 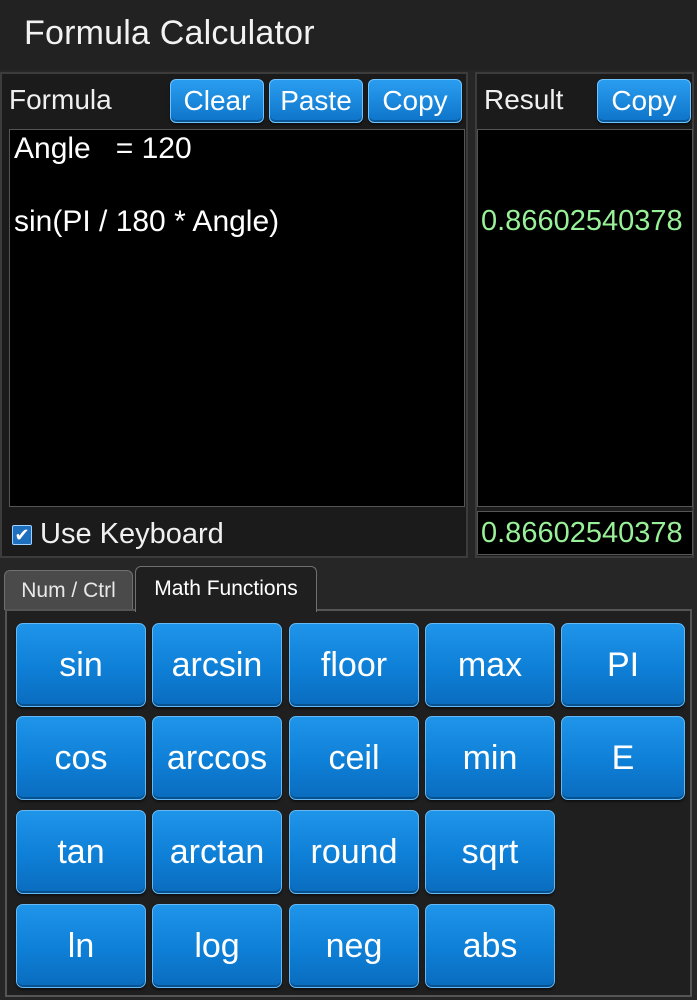 What do you see at coordinates (354, 758) in the screenshot?
I see `key-ceil: ceil` at bounding box center [354, 758].